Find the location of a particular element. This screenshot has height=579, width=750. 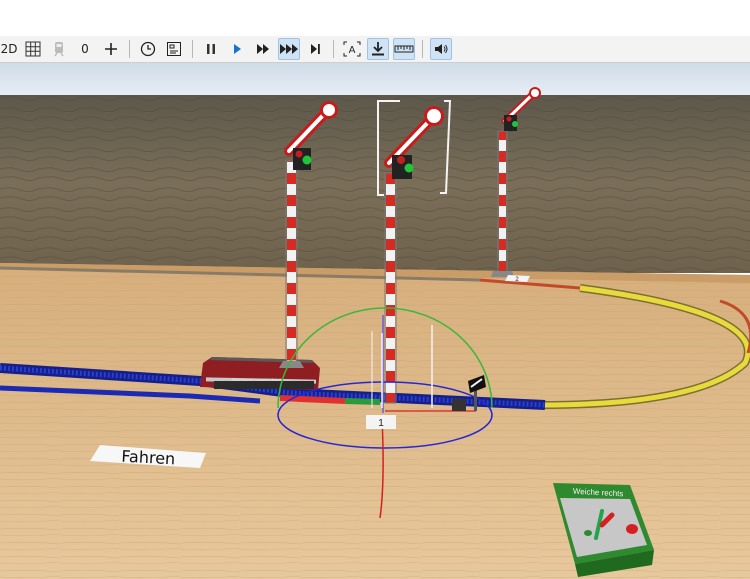

grid-icon is located at coordinates (33, 49).